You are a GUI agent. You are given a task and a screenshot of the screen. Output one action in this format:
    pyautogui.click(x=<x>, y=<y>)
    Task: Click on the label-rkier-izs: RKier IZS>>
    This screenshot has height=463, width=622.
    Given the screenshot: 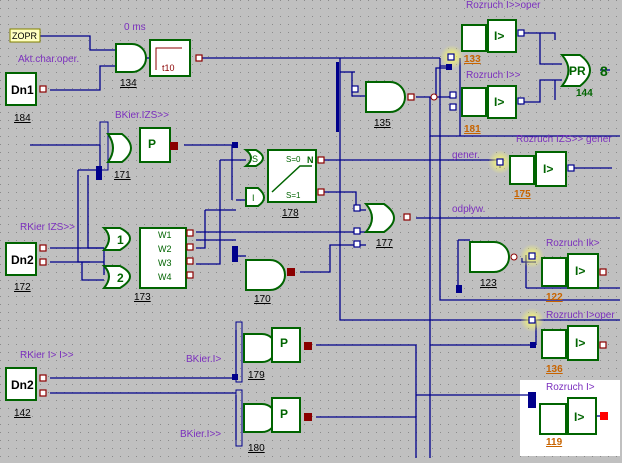 What is the action you would take?
    pyautogui.click(x=47, y=227)
    